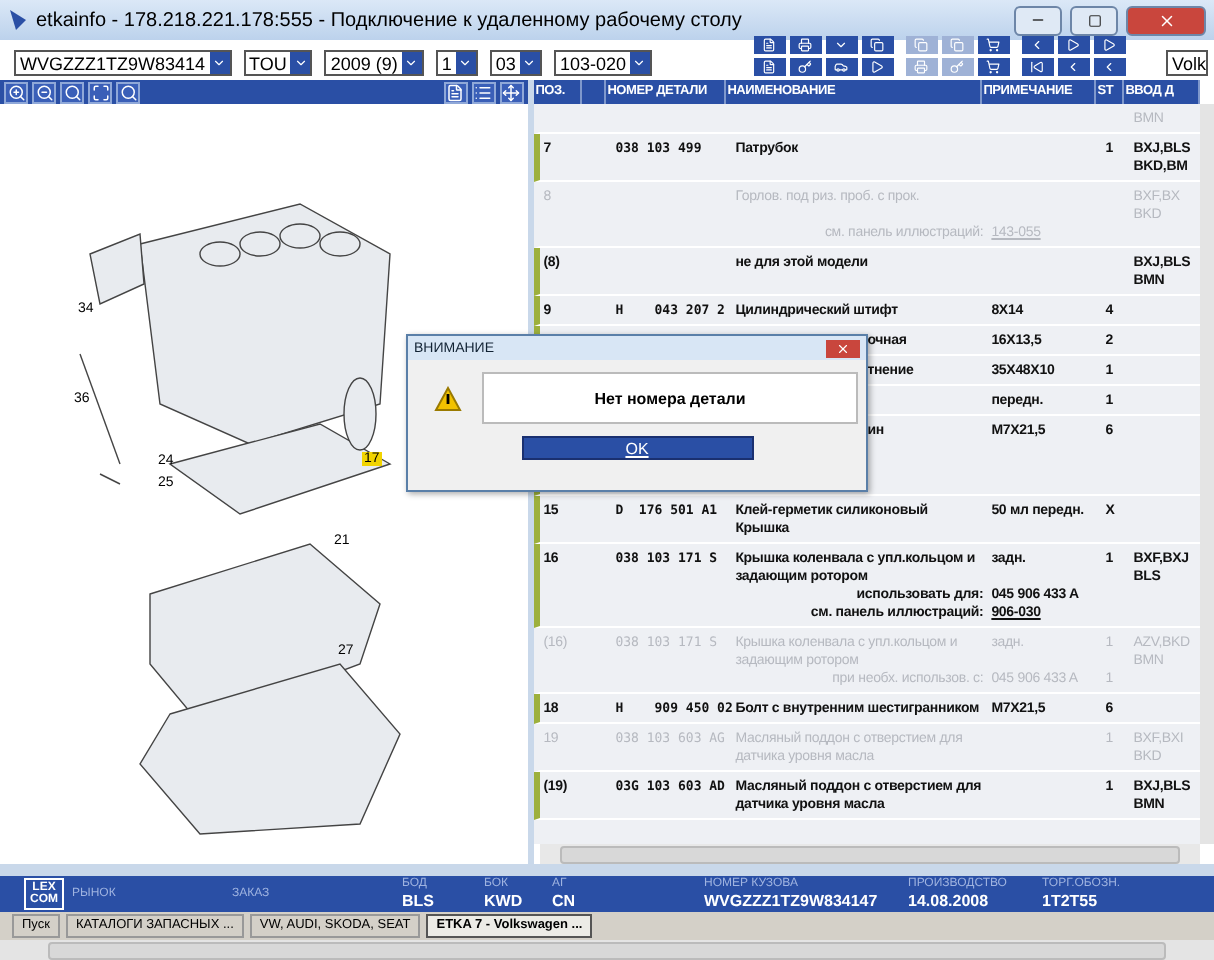  I want to click on field-value: 14.08.2008, so click(949, 901).